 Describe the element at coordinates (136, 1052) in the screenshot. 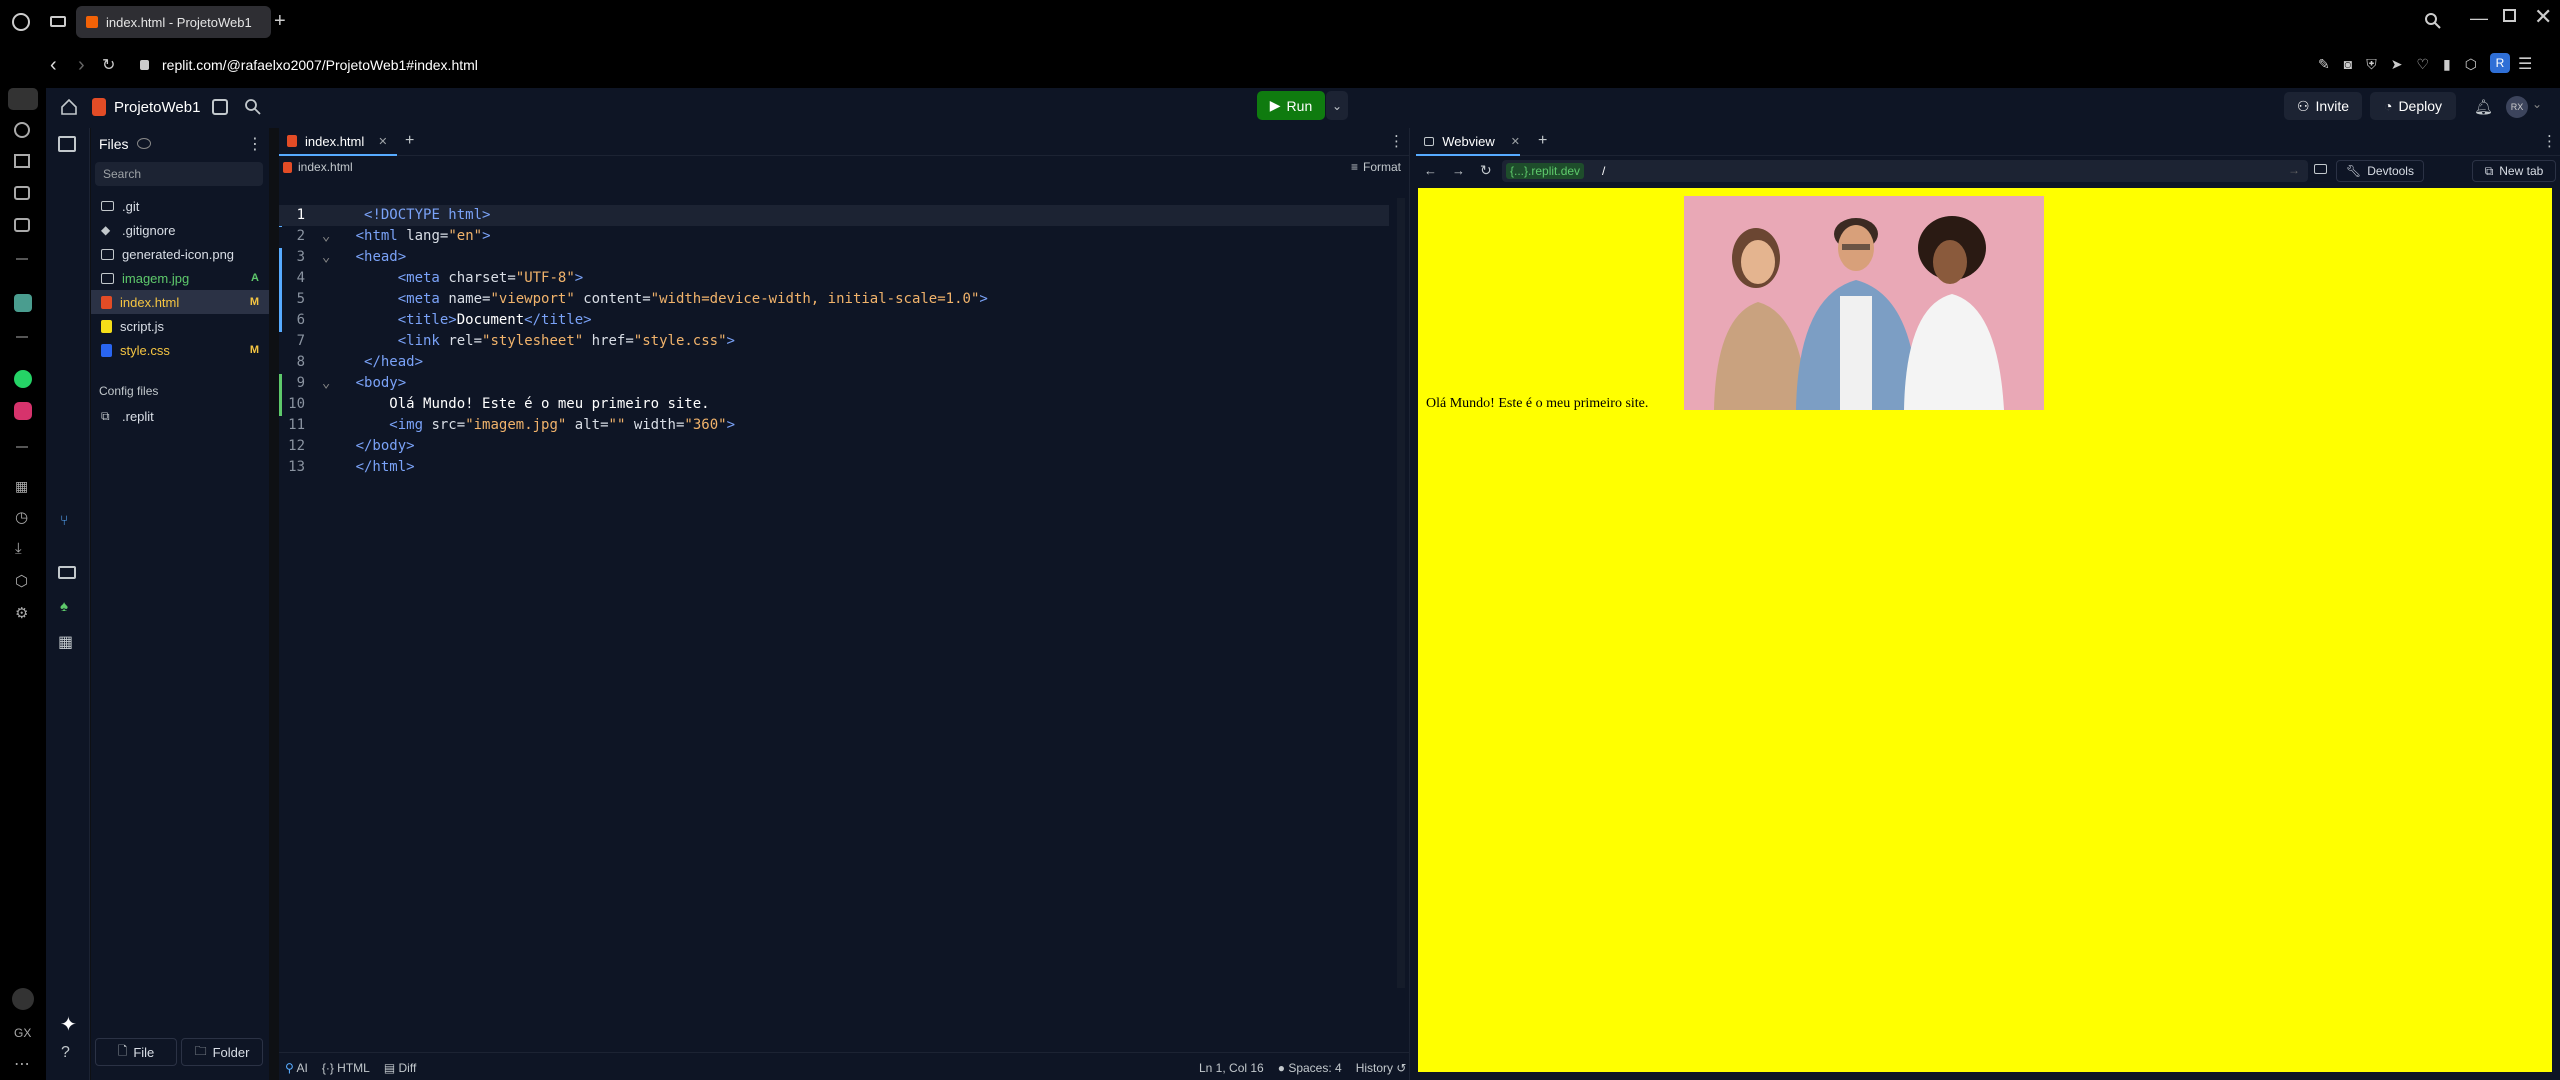

I see `new-file-button: 🗋︎ File` at that location.